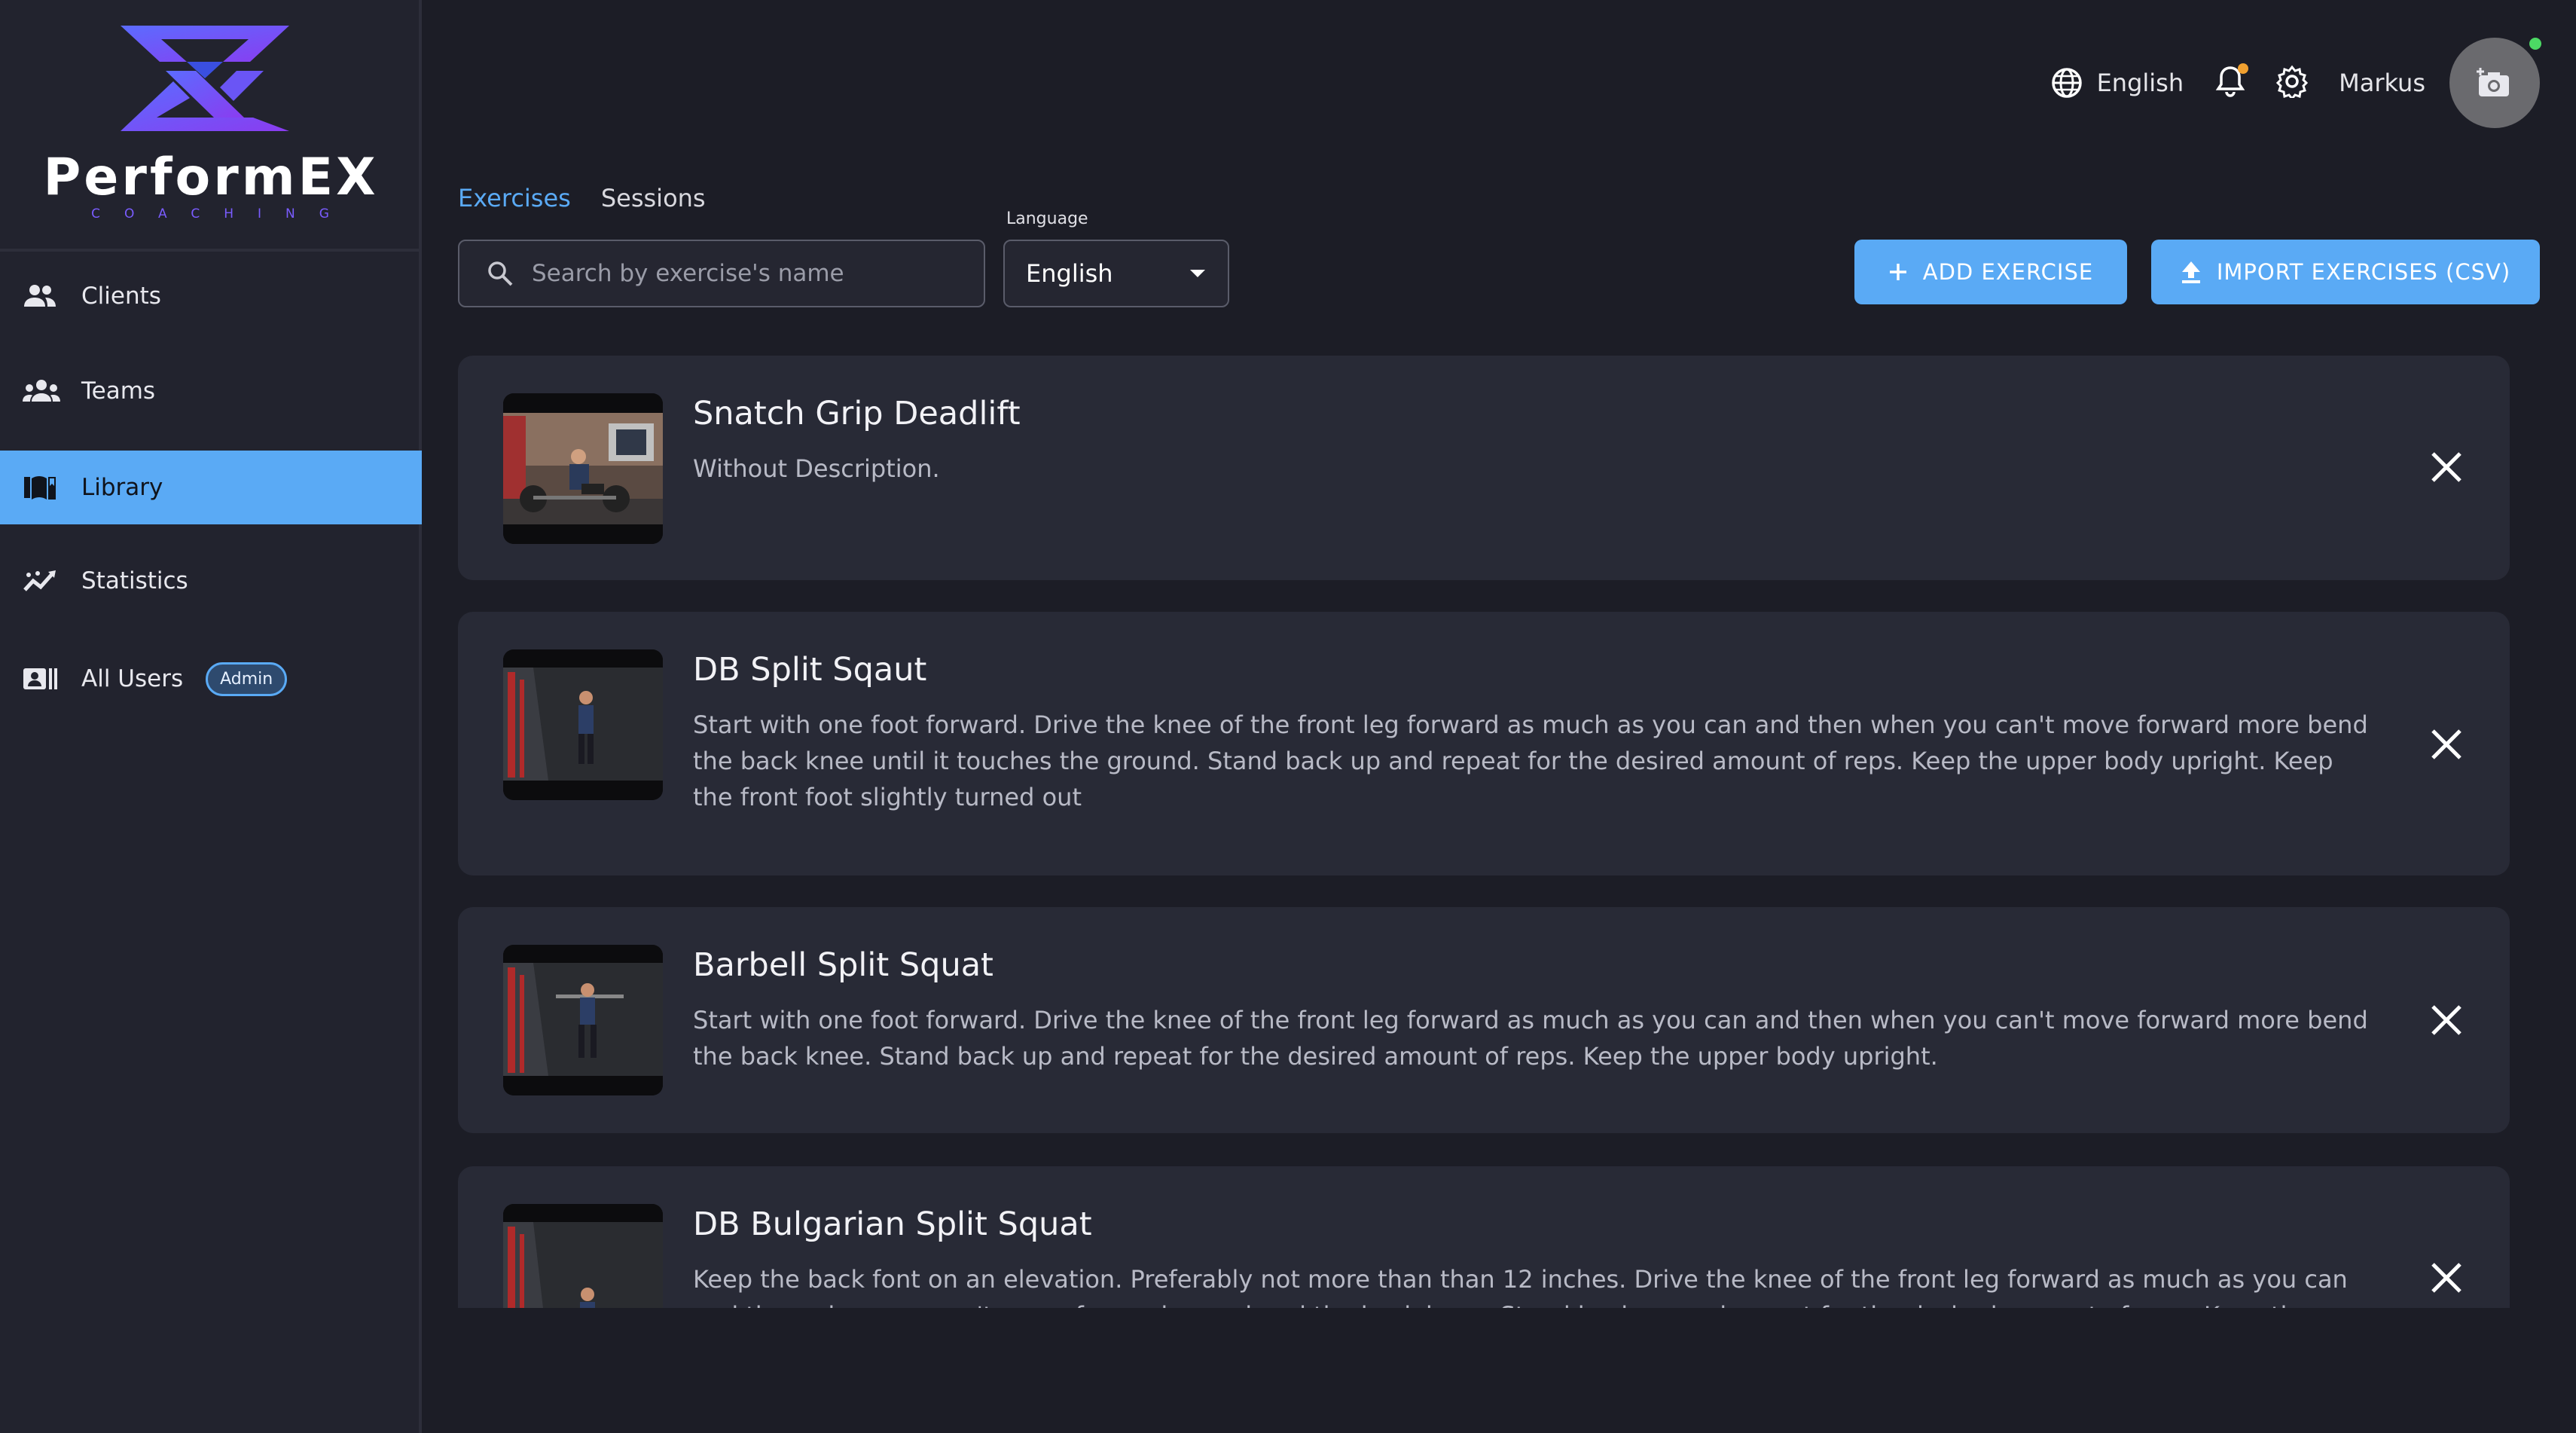 Image resolution: width=2576 pixels, height=1433 pixels. I want to click on sidebar-item-statistics: Statistics, so click(211, 581).